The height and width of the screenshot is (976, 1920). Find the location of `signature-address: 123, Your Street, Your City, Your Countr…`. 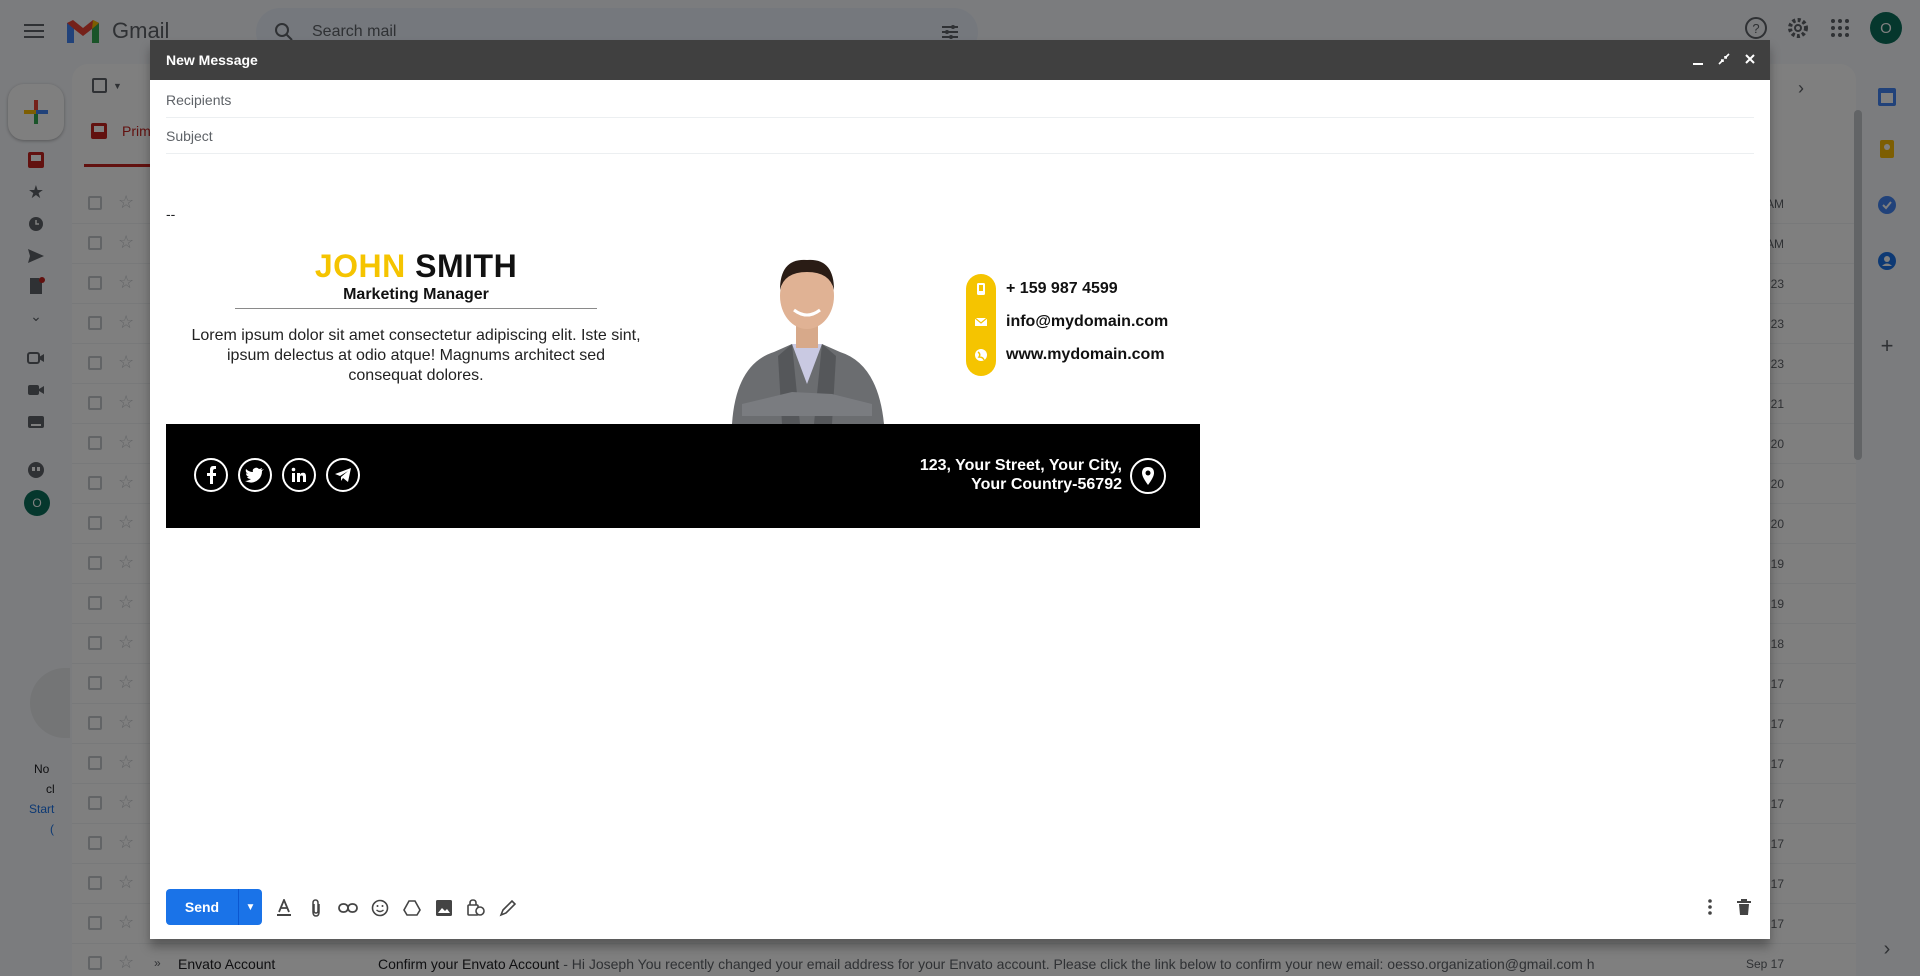

signature-address: 123, Your Street, Your City, Your Countr… is located at coordinates (1021, 475).